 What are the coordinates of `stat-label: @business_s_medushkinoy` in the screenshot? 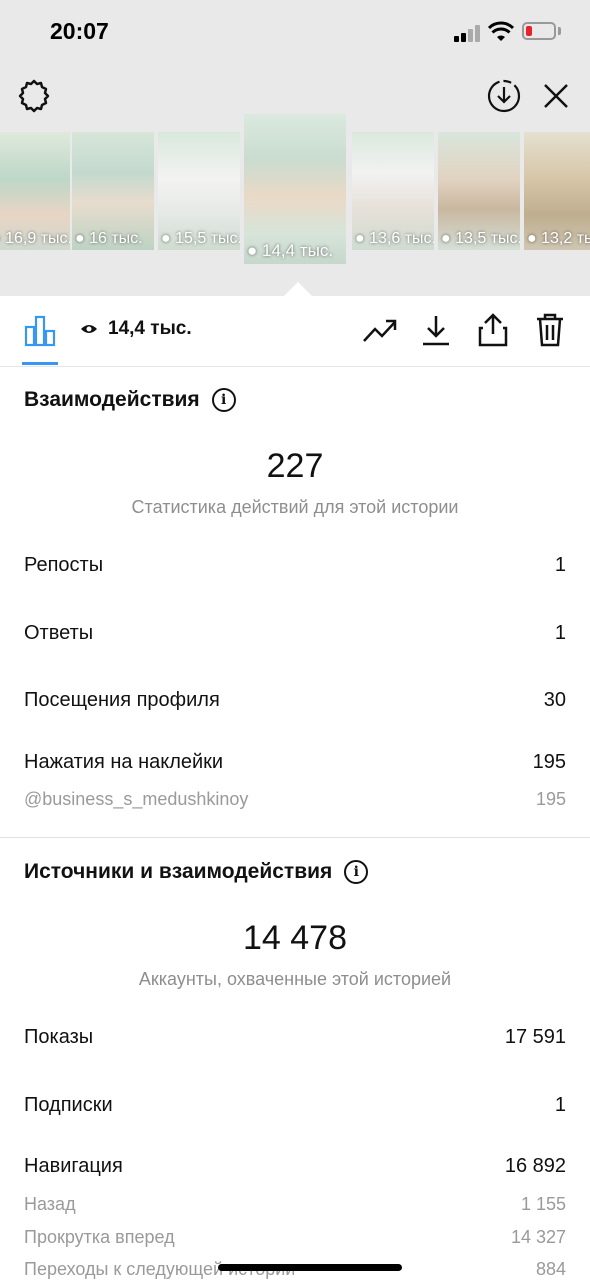 It's located at (136, 799).